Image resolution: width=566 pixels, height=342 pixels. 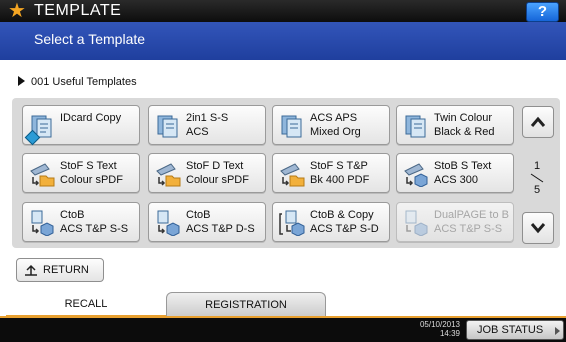 What do you see at coordinates (84, 82) in the screenshot?
I see `group-name: 001 Useful Templates` at bounding box center [84, 82].